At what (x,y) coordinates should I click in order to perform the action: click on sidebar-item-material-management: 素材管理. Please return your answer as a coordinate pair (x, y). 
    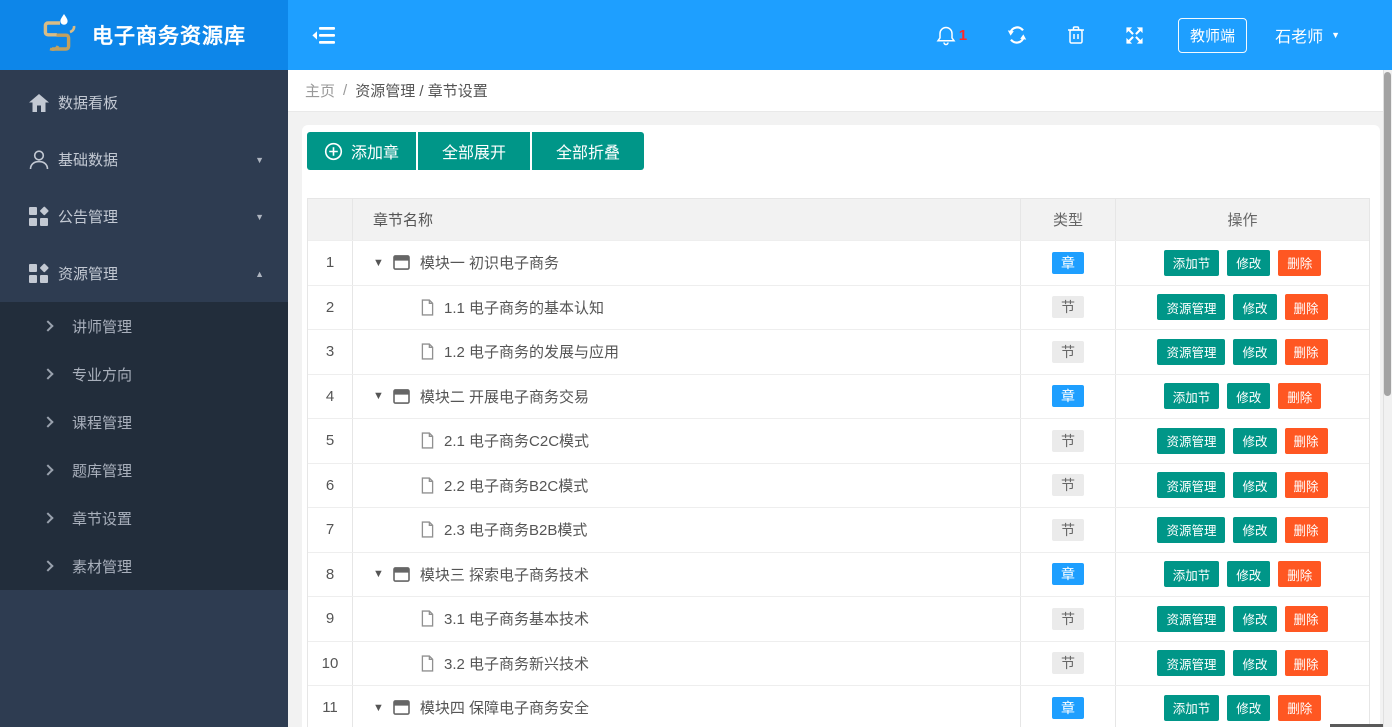
    Looking at the image, I should click on (144, 566).